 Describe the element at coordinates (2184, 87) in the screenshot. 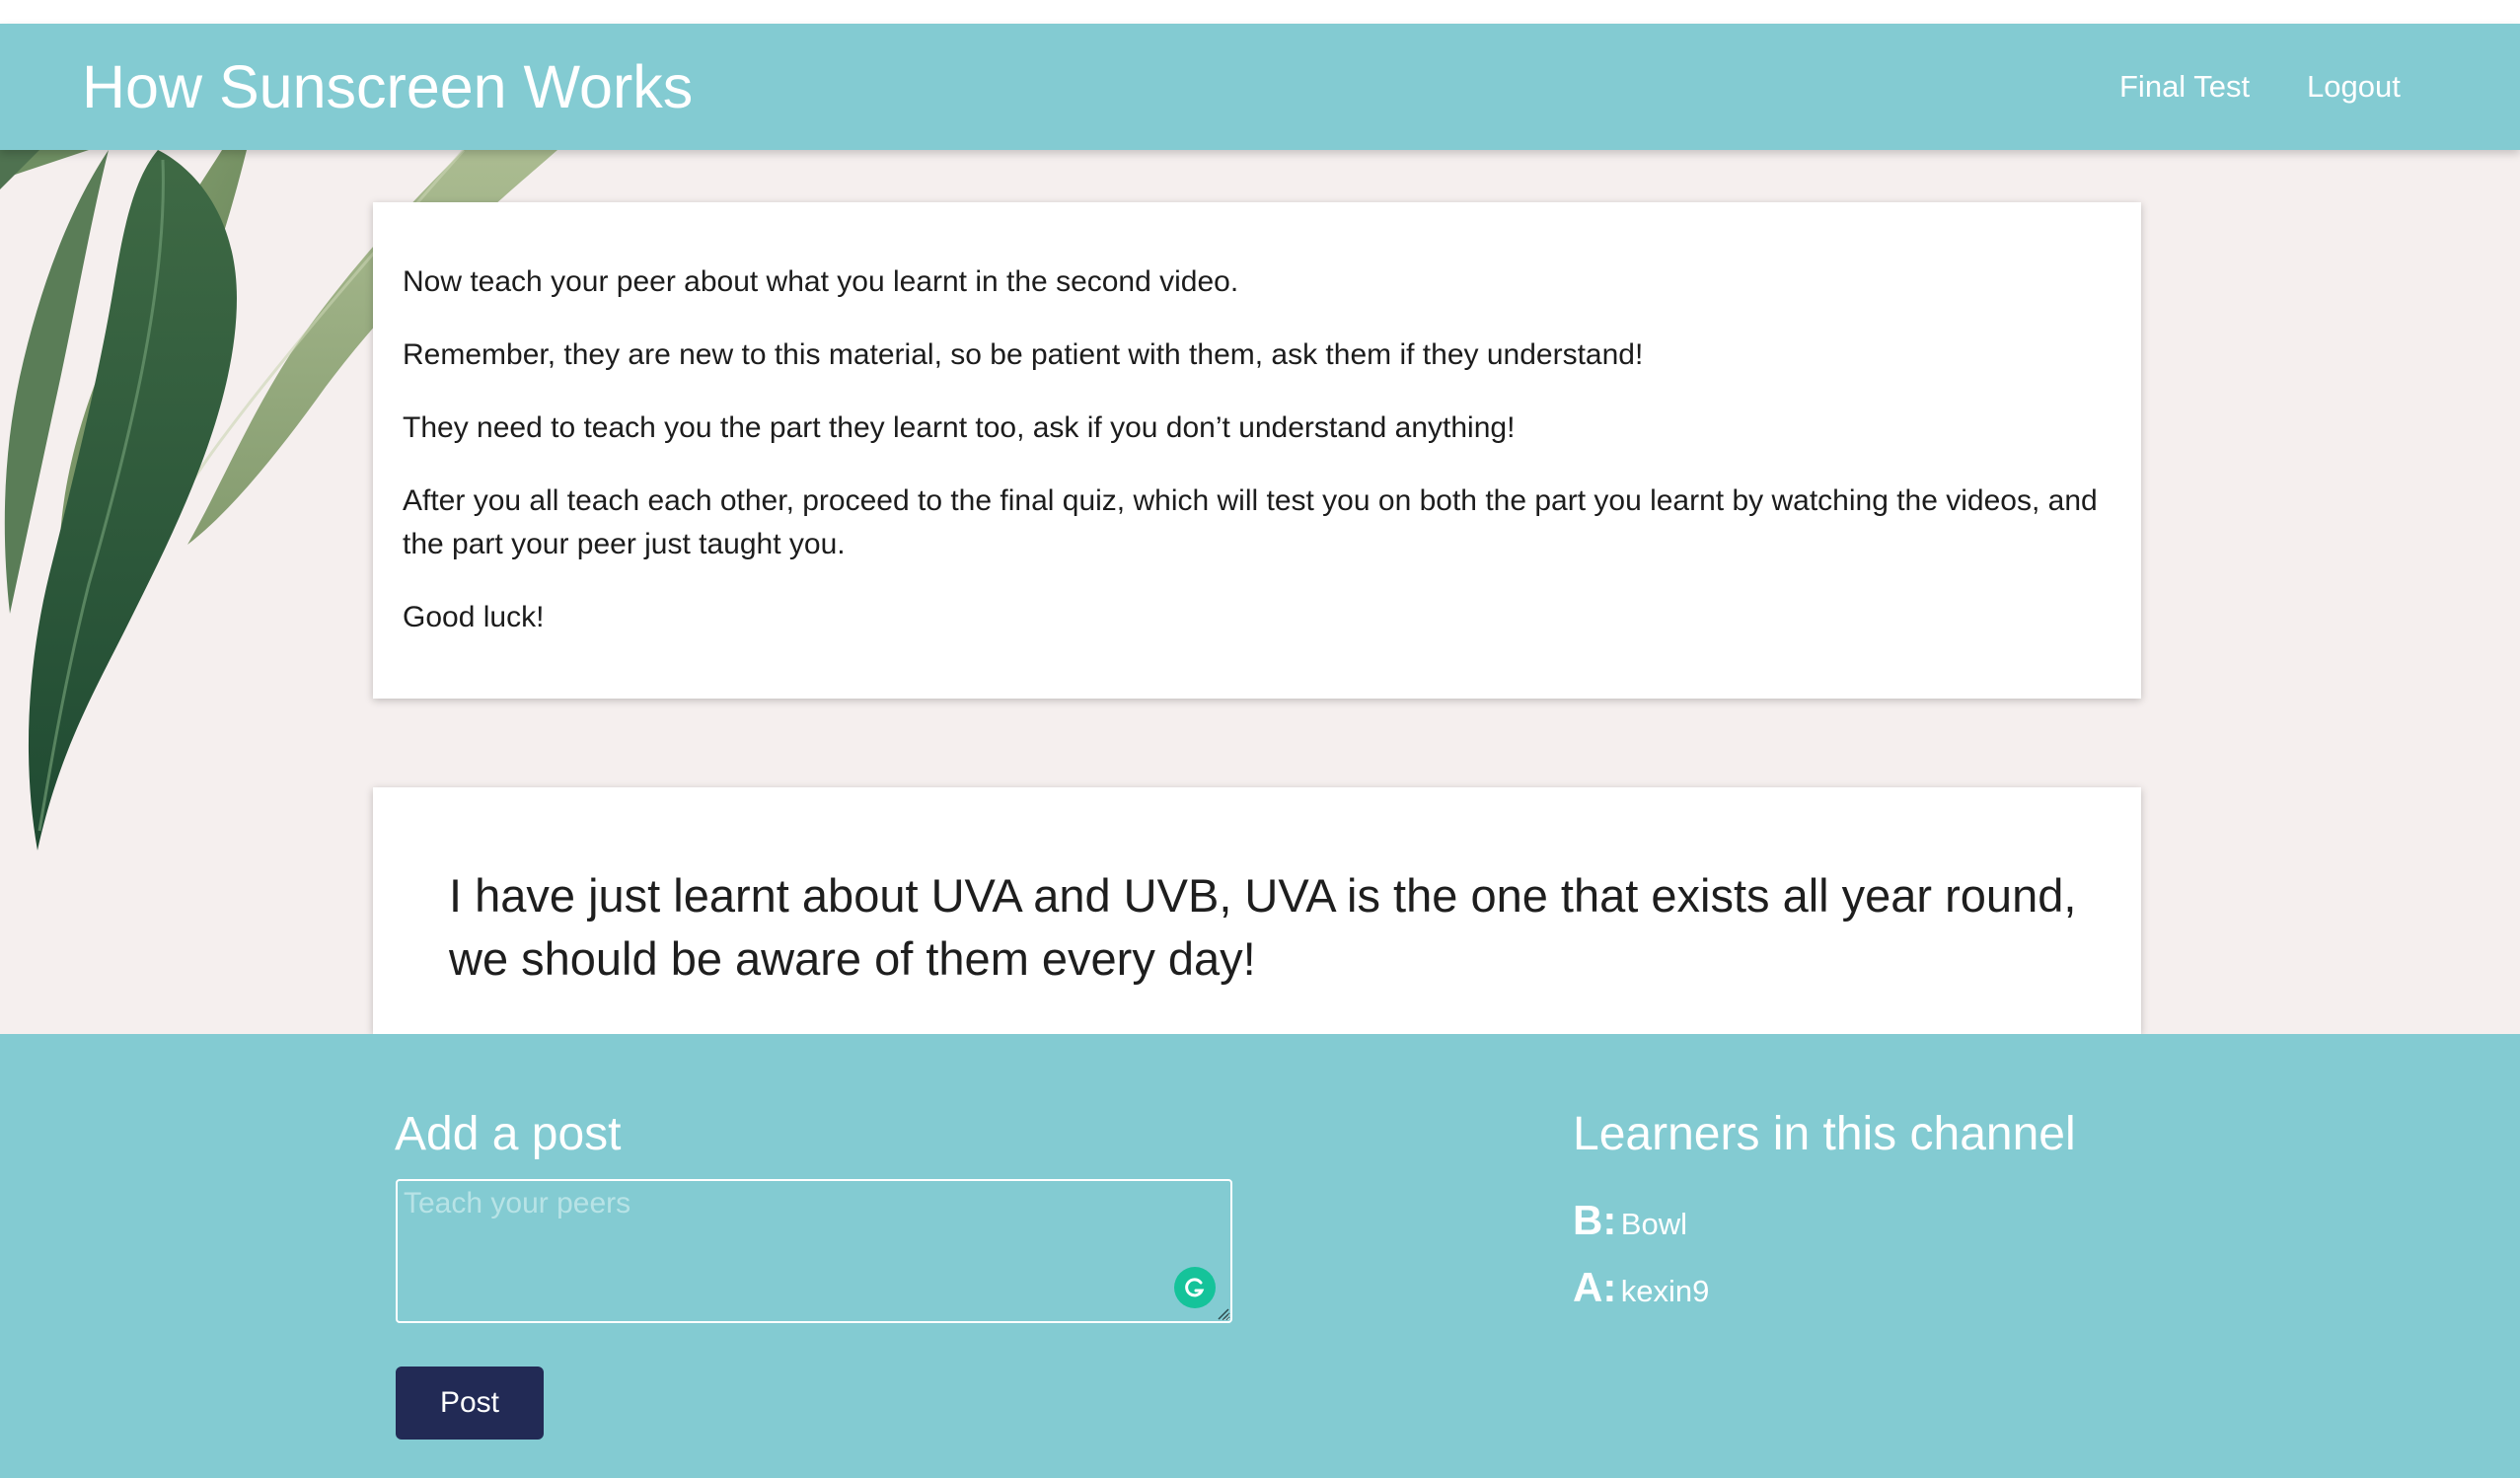

I see `nav-final-test-link: Final Test` at that location.